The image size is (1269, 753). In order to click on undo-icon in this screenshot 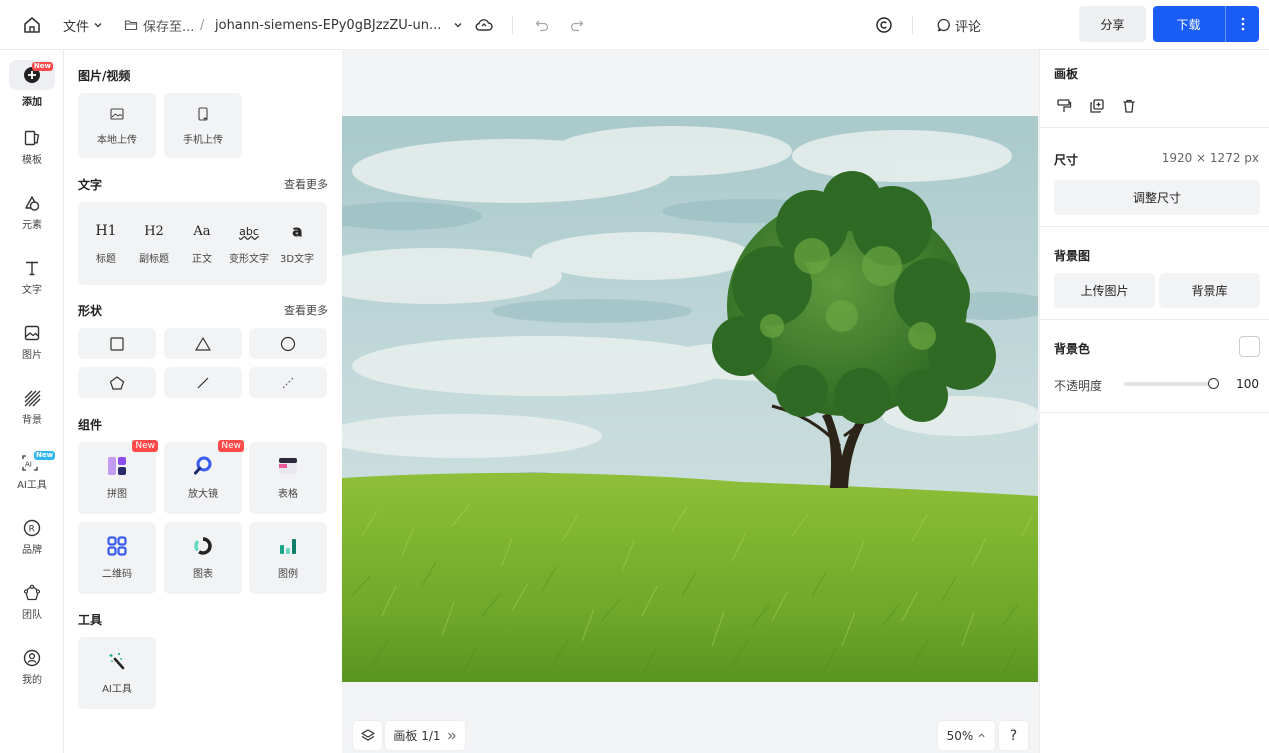, I will do `click(542, 25)`.